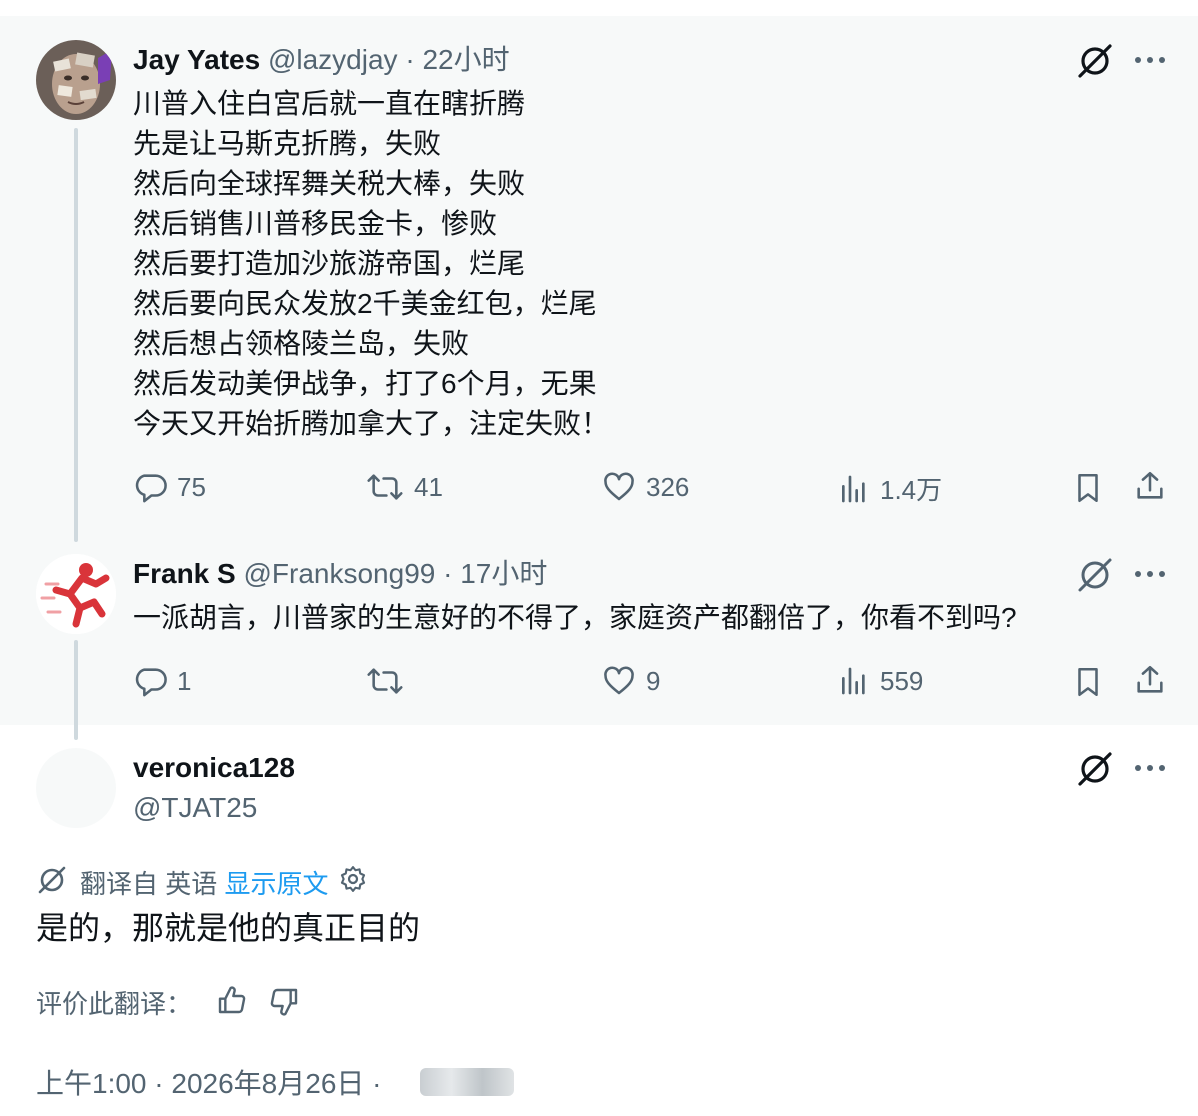  Describe the element at coordinates (404, 487) in the screenshot. I see `retweet-button: 41` at that location.